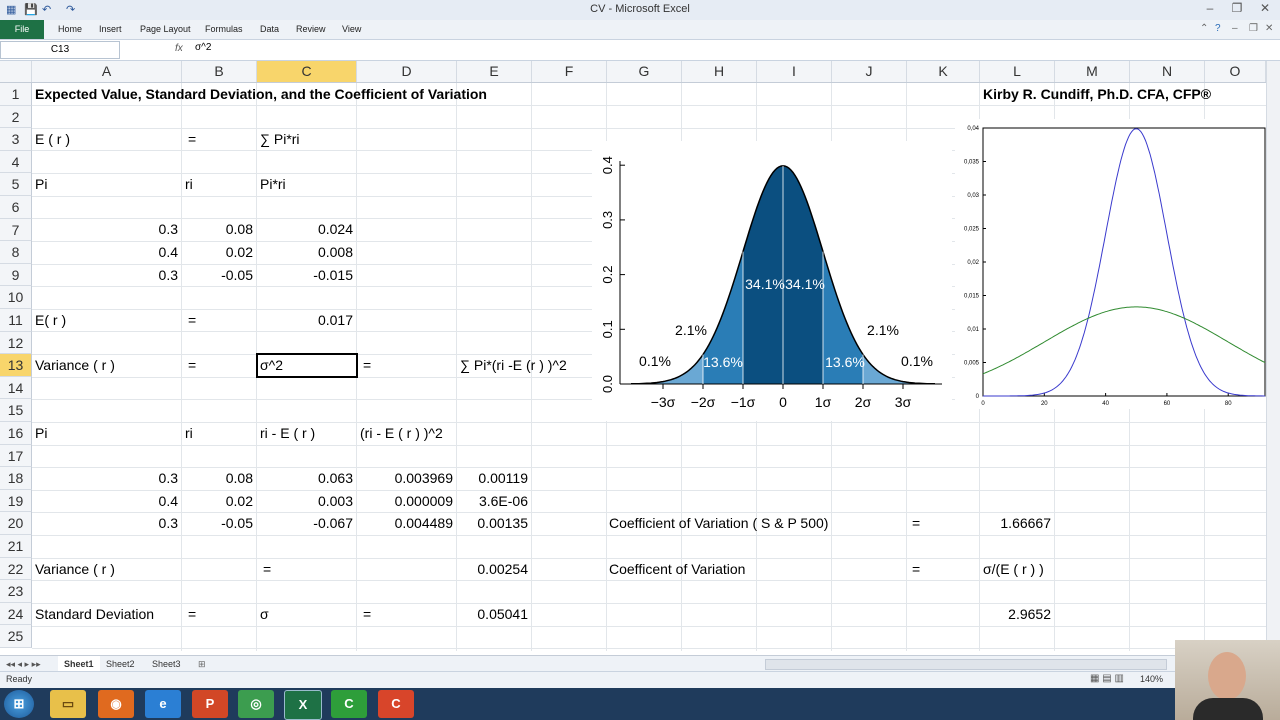 Image resolution: width=1280 pixels, height=720 pixels. Describe the element at coordinates (79, 664) in the screenshot. I see `sheet-tab-active: Sheet1` at that location.